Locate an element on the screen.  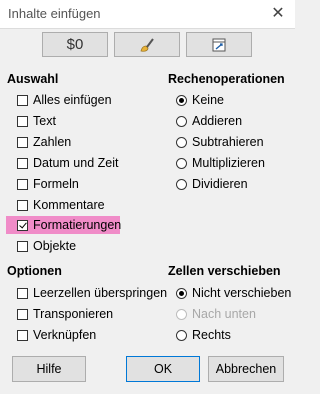
close-icon: ✕ is located at coordinates (278, 14).